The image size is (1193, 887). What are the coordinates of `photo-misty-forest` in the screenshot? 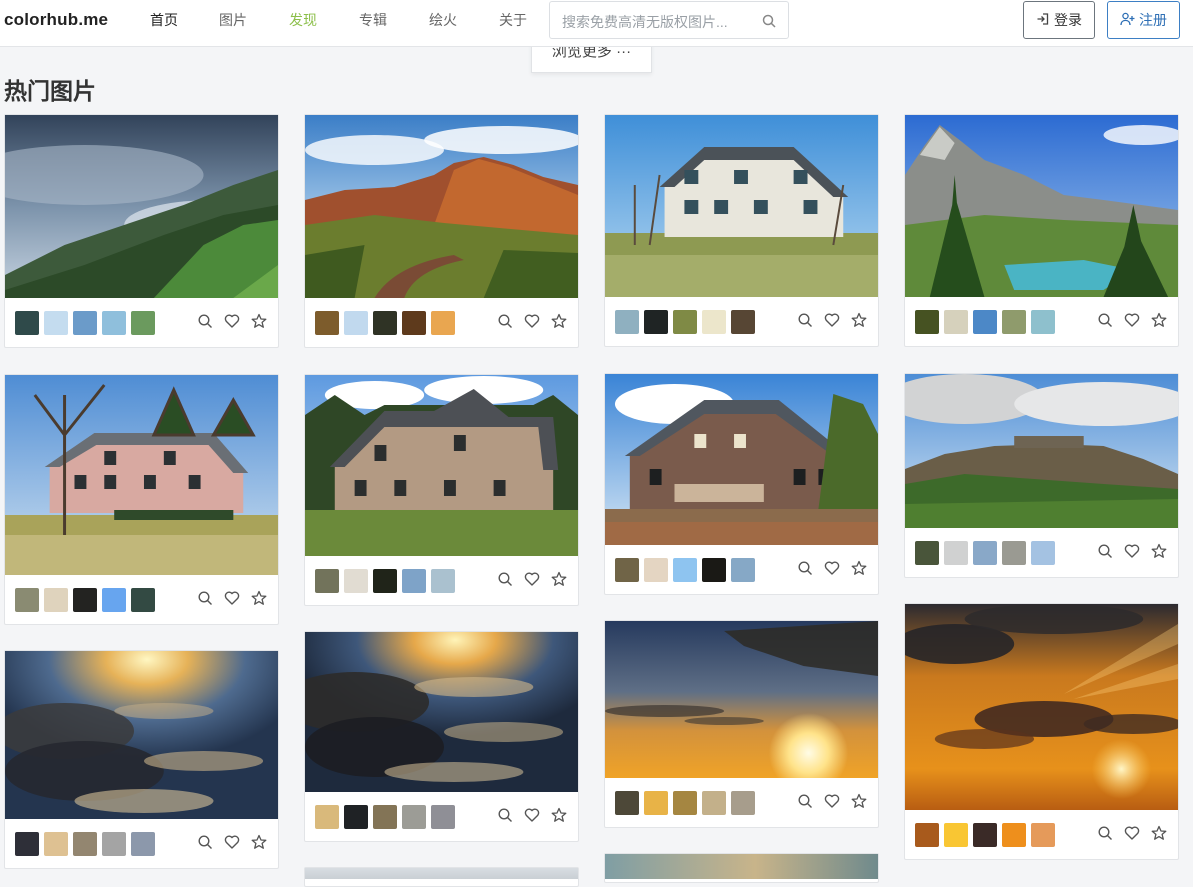 It's located at (141, 206).